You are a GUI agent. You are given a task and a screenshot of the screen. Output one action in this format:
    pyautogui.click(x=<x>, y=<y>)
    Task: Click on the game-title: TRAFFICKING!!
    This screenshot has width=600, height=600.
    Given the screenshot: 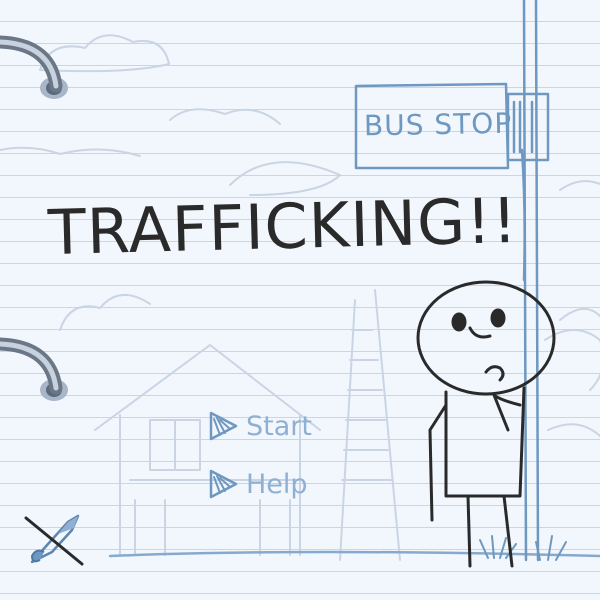 What is the action you would take?
    pyautogui.click(x=283, y=226)
    